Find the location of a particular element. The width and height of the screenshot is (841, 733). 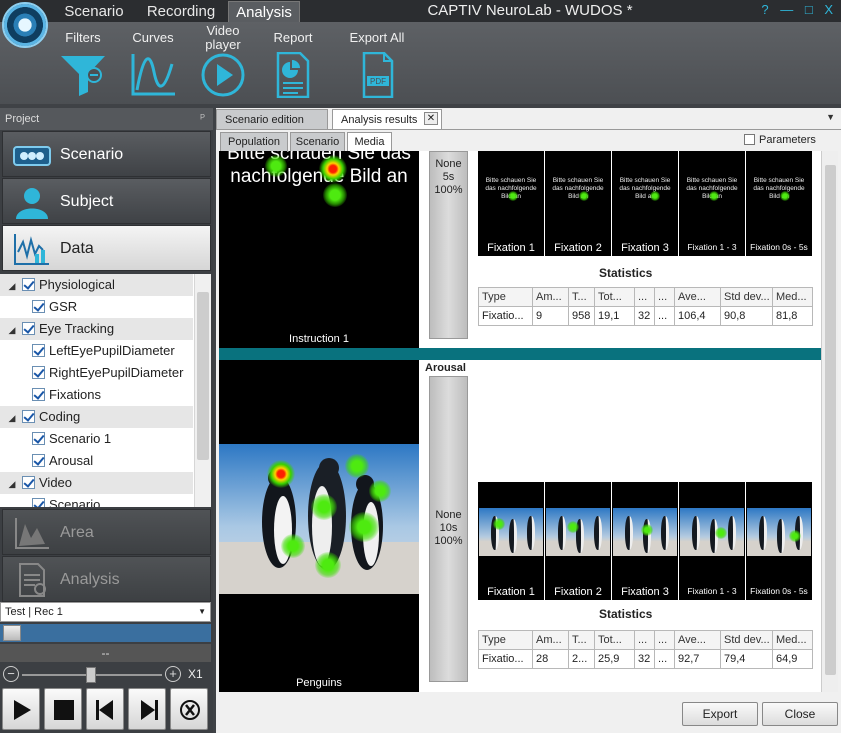

nav-analysis: Analysis is located at coordinates (106, 579).